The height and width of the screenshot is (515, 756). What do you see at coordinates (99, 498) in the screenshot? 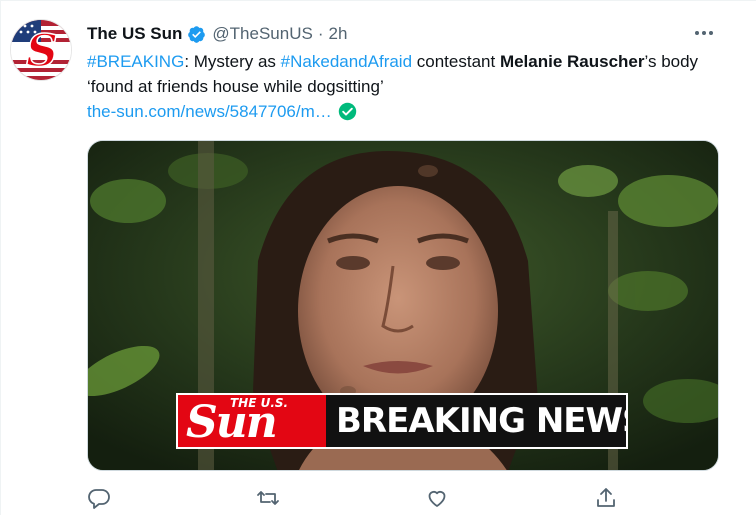
I see `reply-icon` at bounding box center [99, 498].